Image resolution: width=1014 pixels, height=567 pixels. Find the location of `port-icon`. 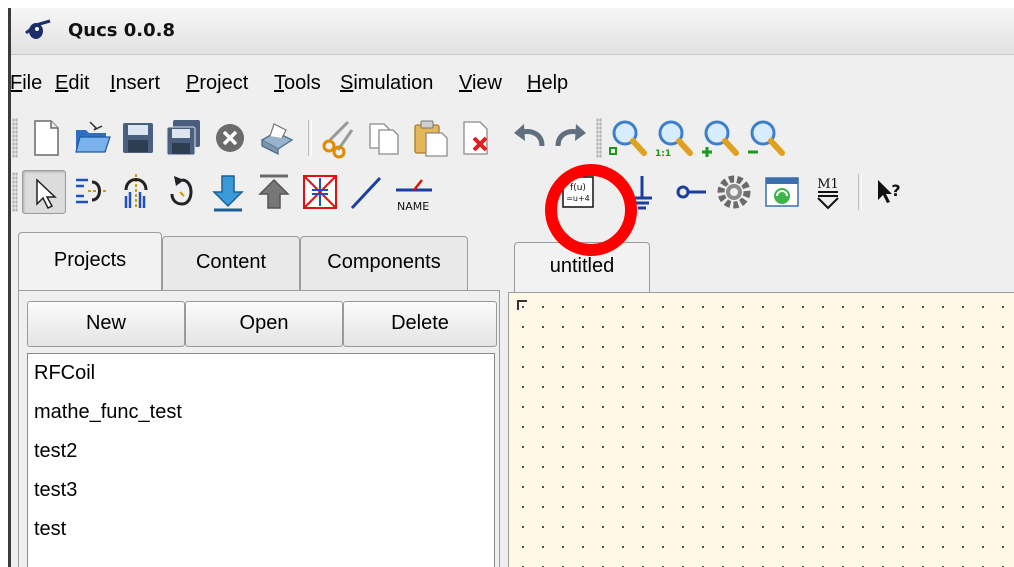

port-icon is located at coordinates (690, 192).